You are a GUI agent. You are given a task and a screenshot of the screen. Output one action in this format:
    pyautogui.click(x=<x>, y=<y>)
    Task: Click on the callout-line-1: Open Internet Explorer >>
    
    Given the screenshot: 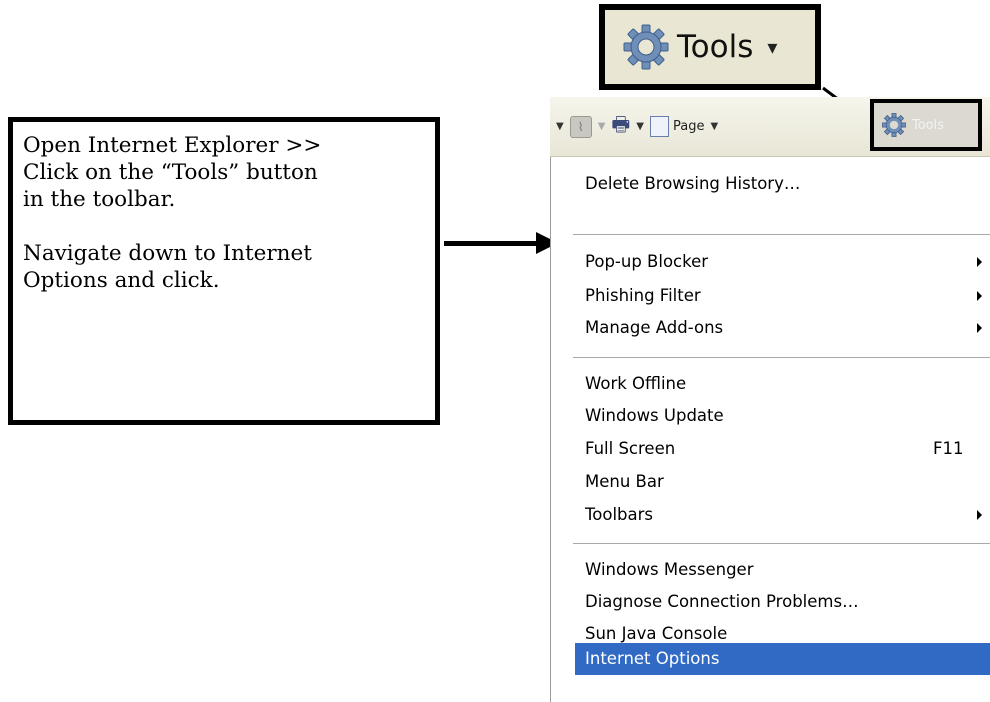 What is the action you would take?
    pyautogui.click(x=172, y=145)
    